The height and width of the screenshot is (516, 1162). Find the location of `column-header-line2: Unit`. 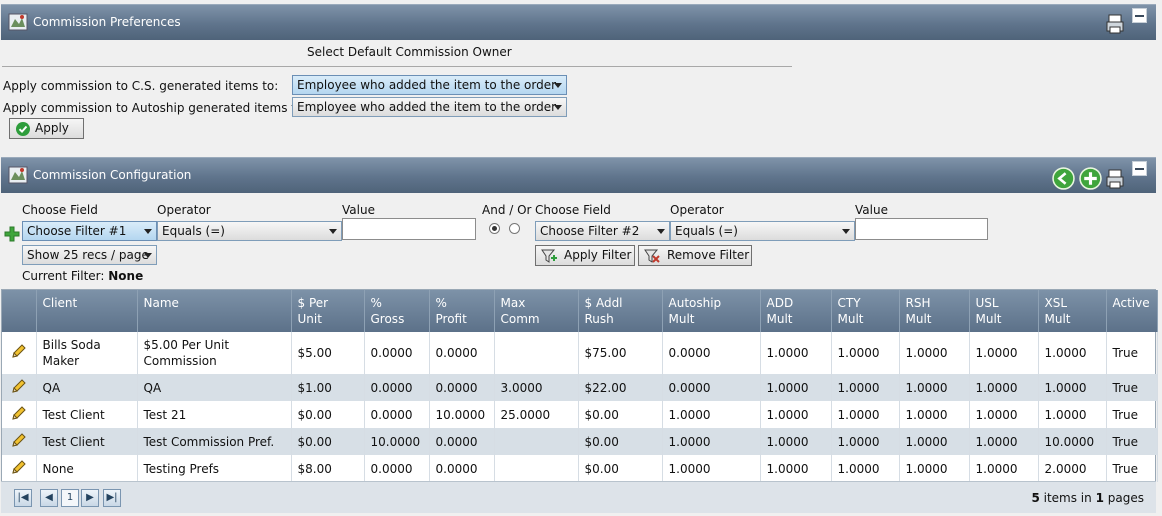

column-header-line2: Unit is located at coordinates (309, 319).